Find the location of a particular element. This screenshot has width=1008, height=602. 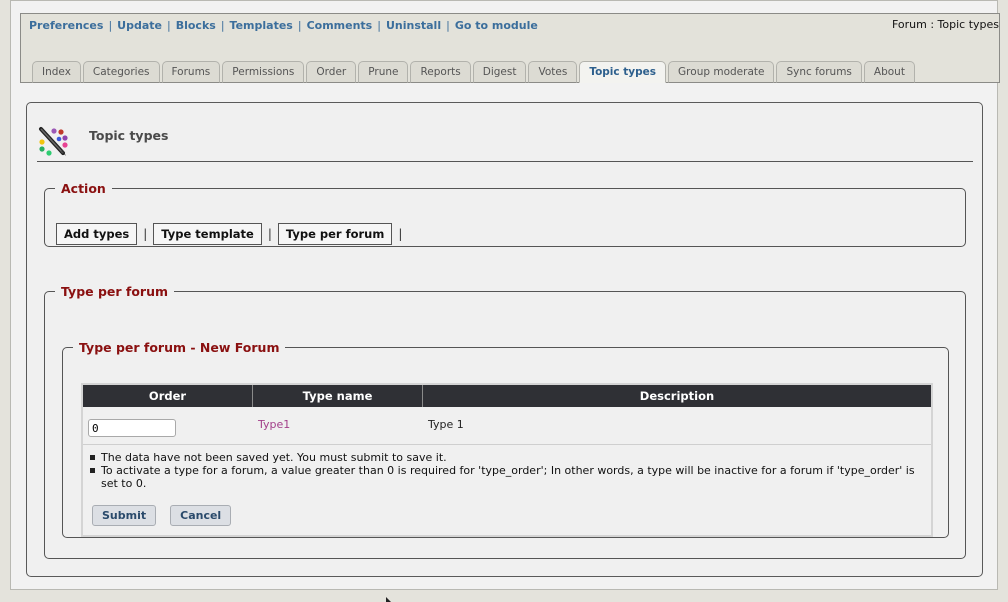

update-link: Update is located at coordinates (139, 25).